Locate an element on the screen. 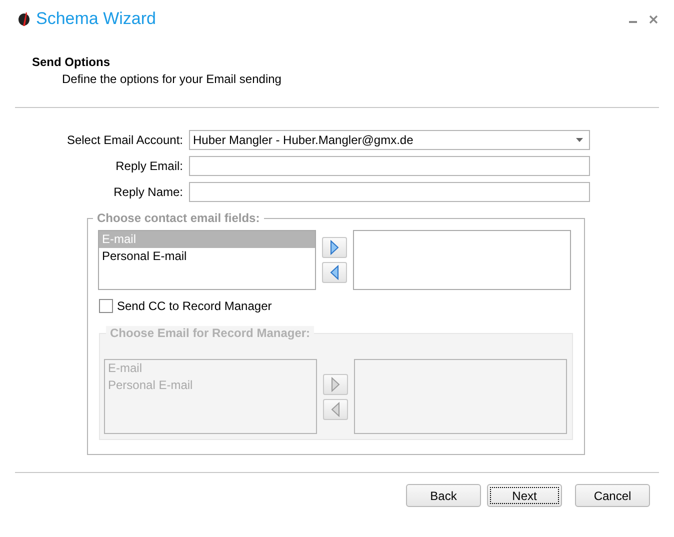 The height and width of the screenshot is (537, 674). page-heading: Send Options is located at coordinates (71, 62).